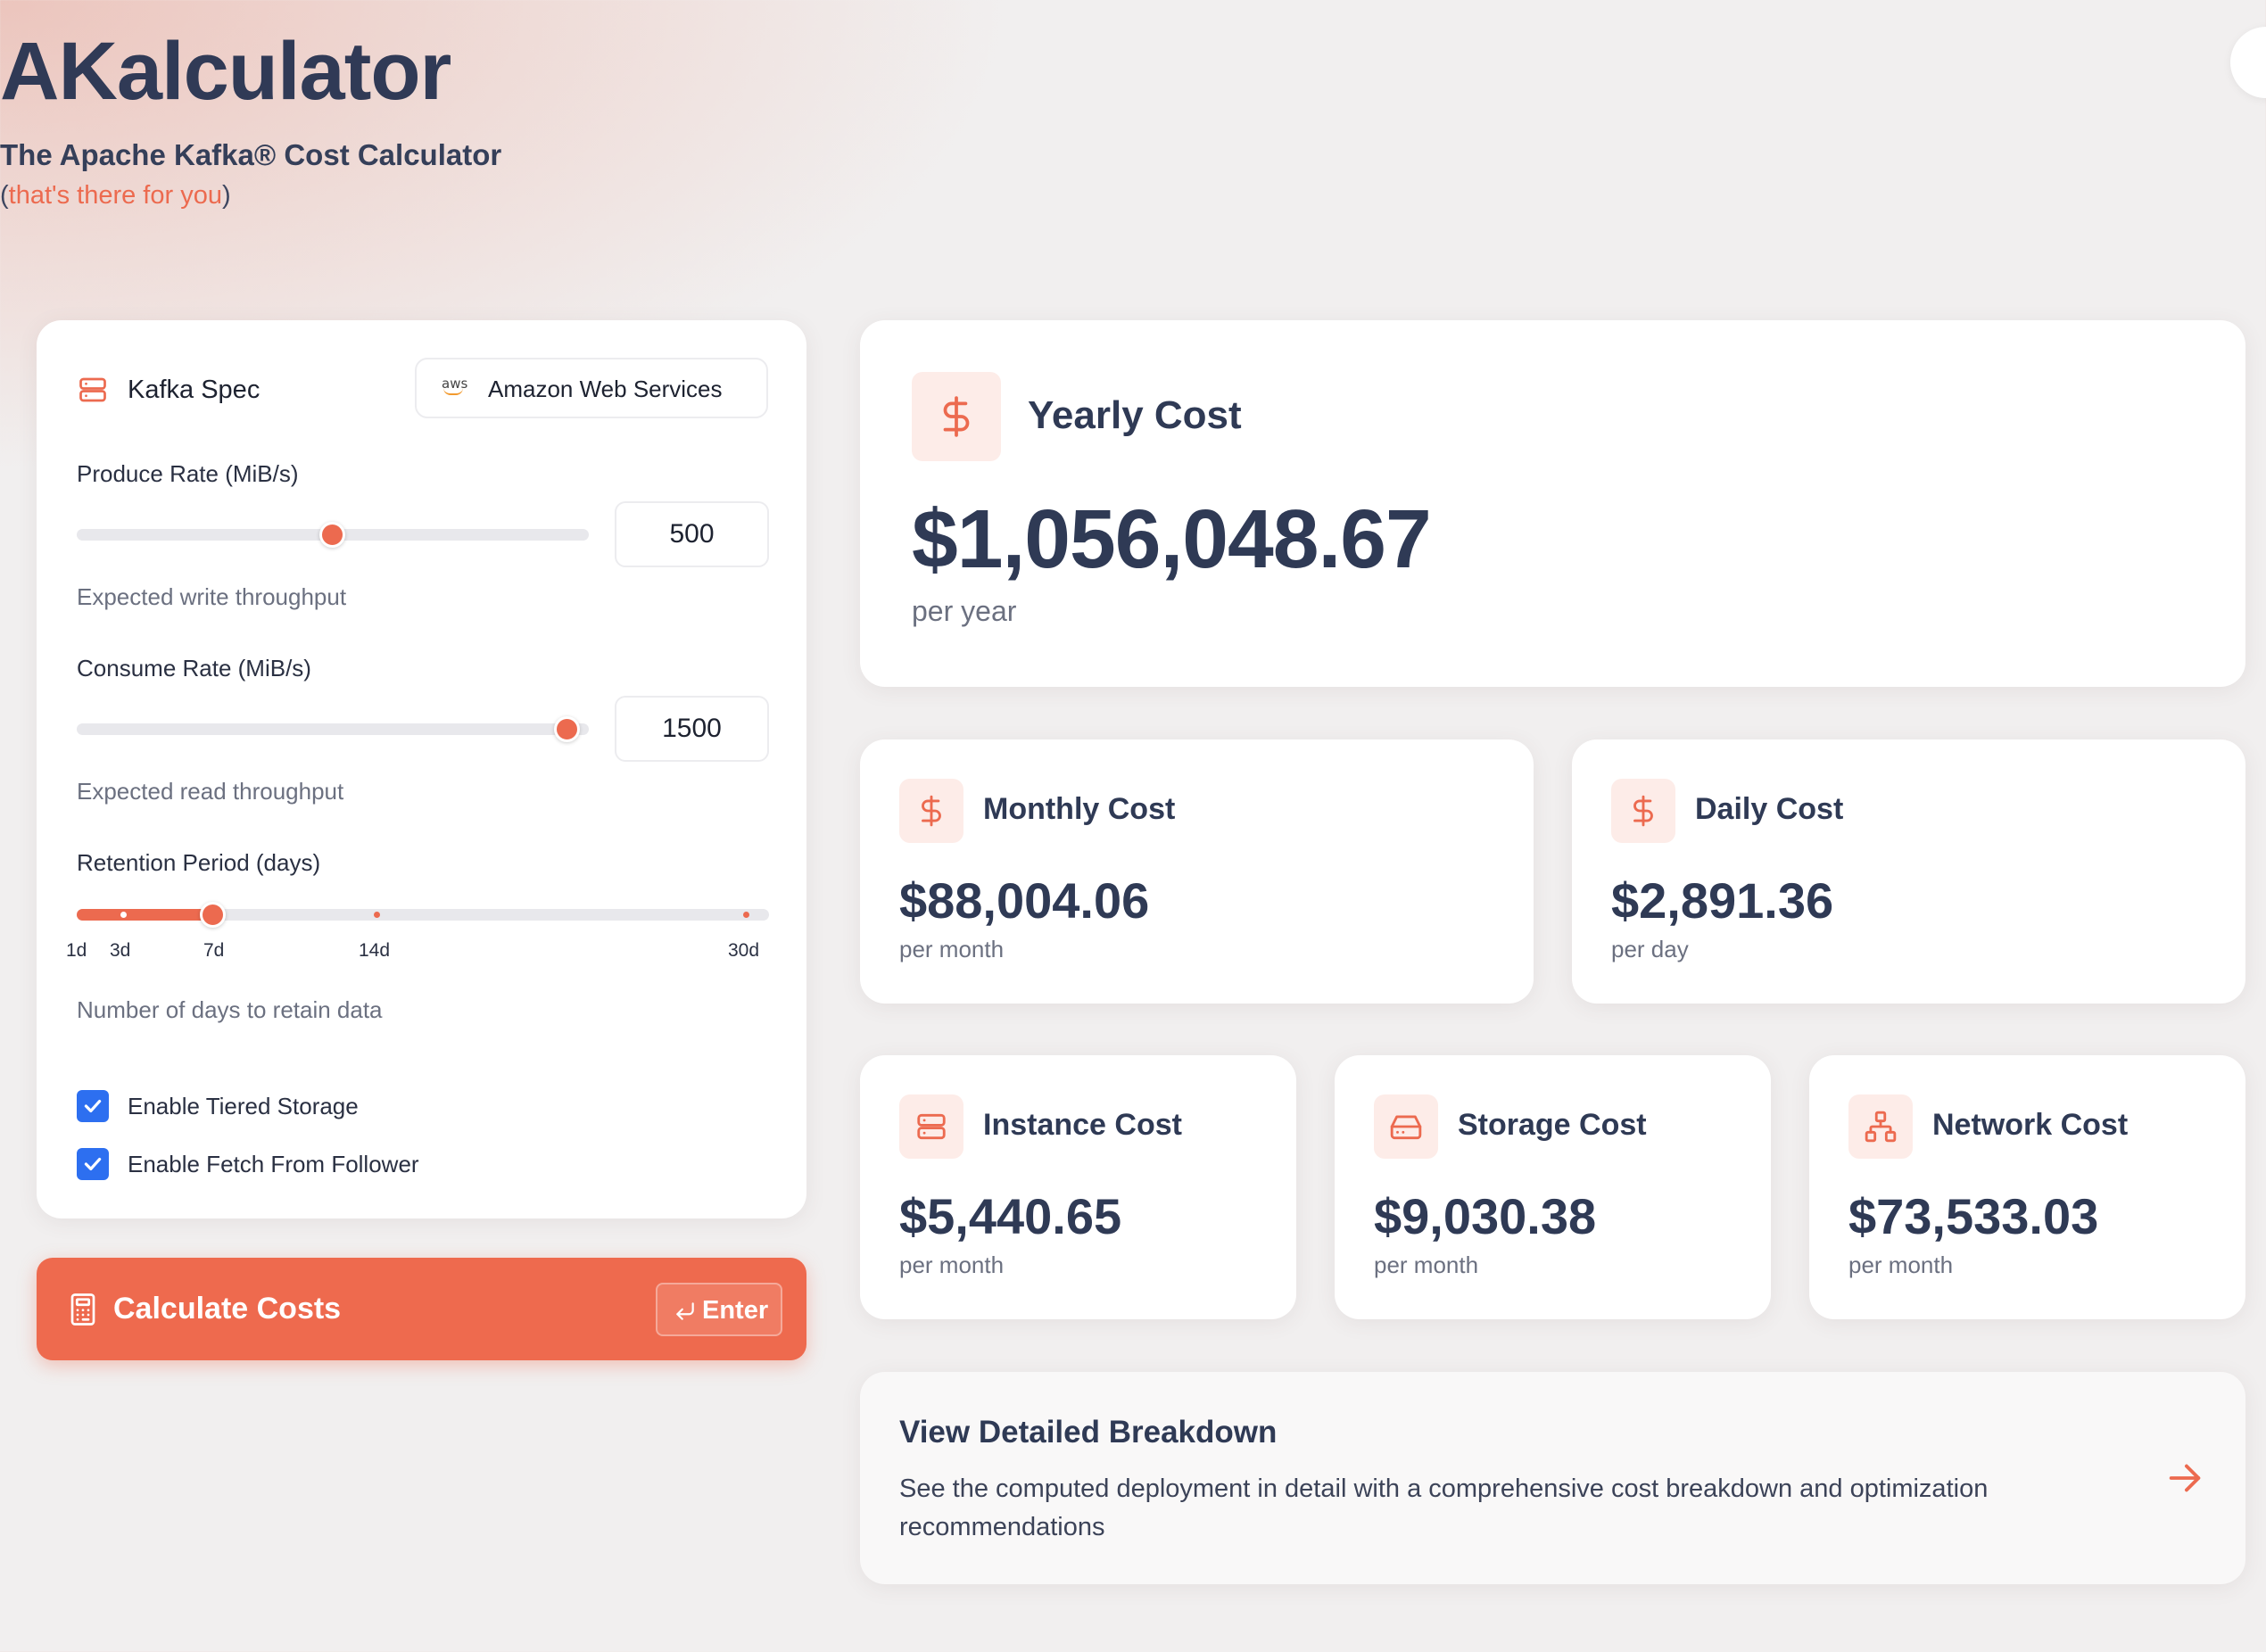  Describe the element at coordinates (735, 1310) in the screenshot. I see `enter-shortcut-label: Enter` at that location.